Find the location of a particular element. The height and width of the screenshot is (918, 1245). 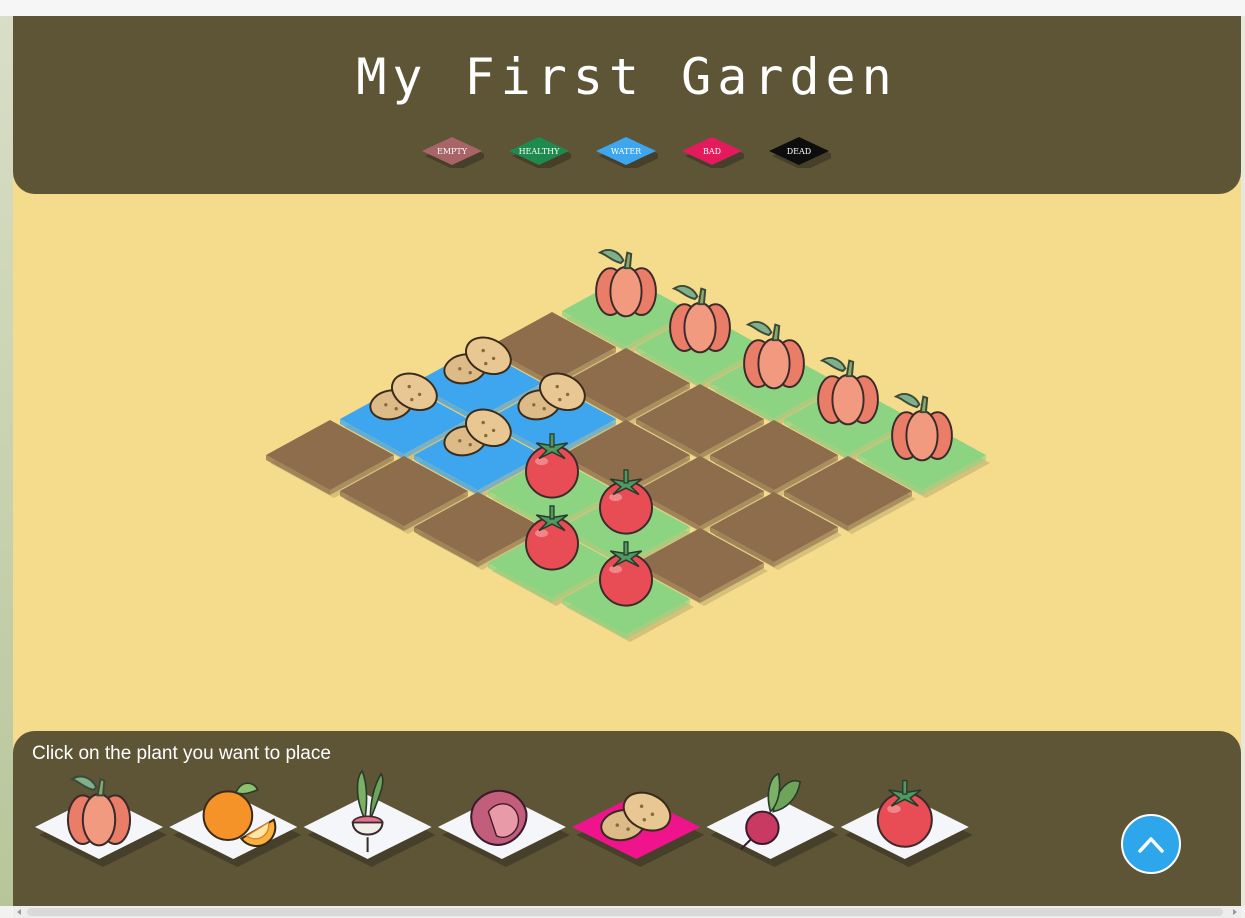

legend-label: empty is located at coordinates (452, 150).